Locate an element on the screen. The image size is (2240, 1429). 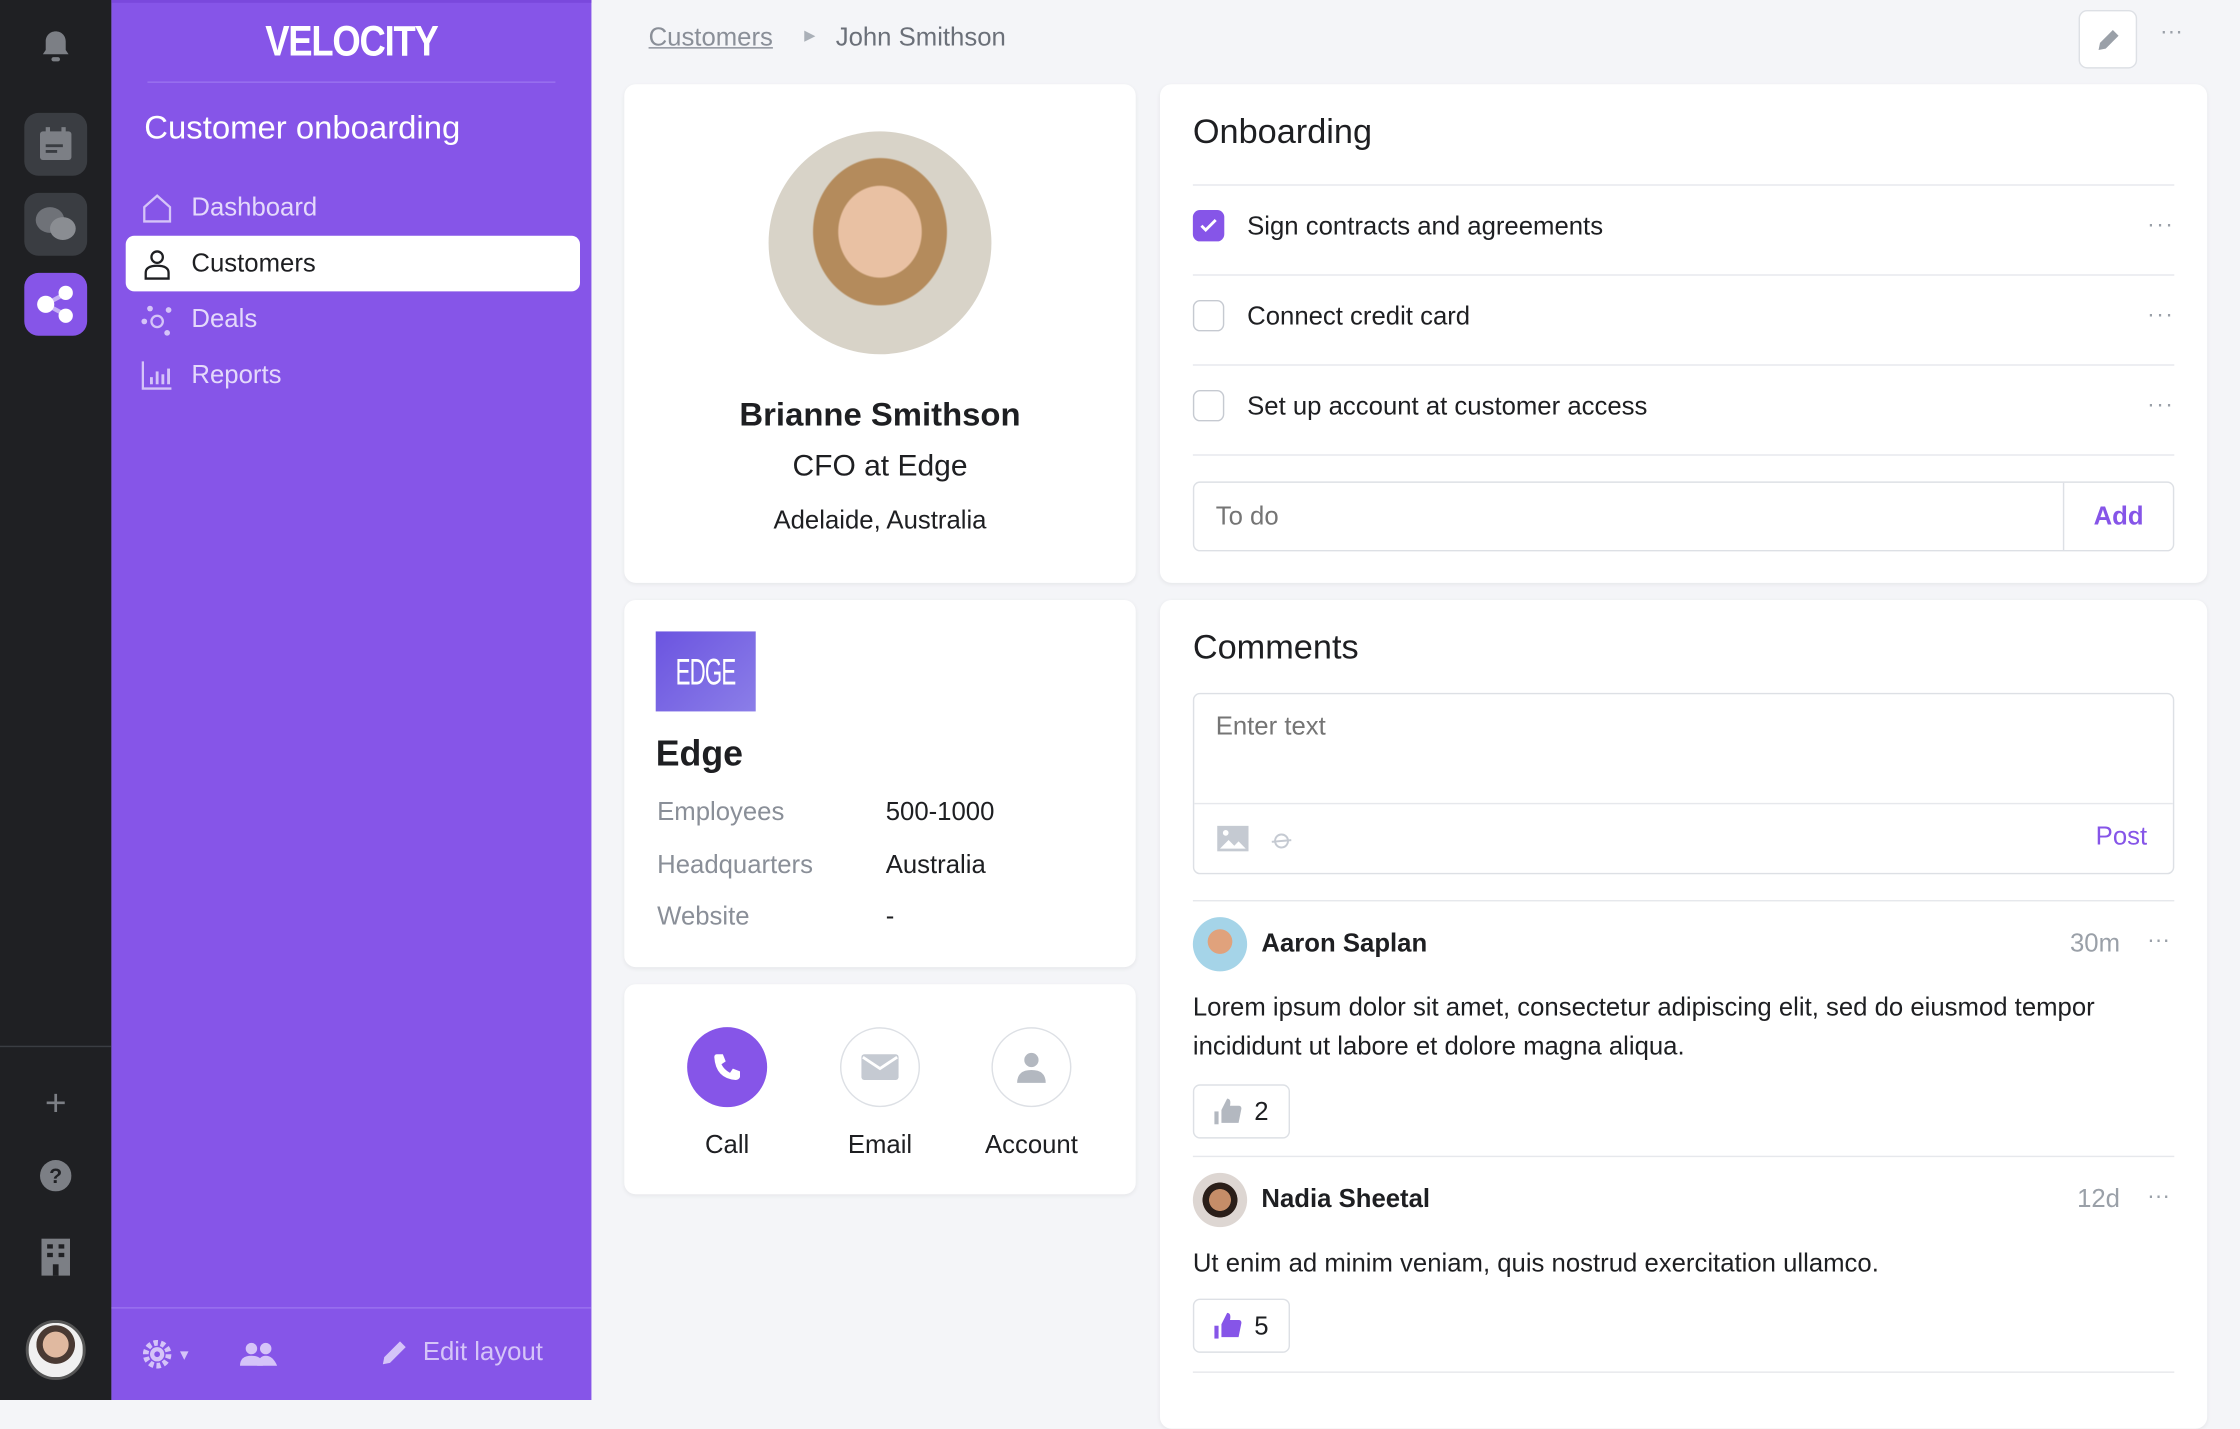
section-title: Customer onboarding is located at coordinates (302, 127).